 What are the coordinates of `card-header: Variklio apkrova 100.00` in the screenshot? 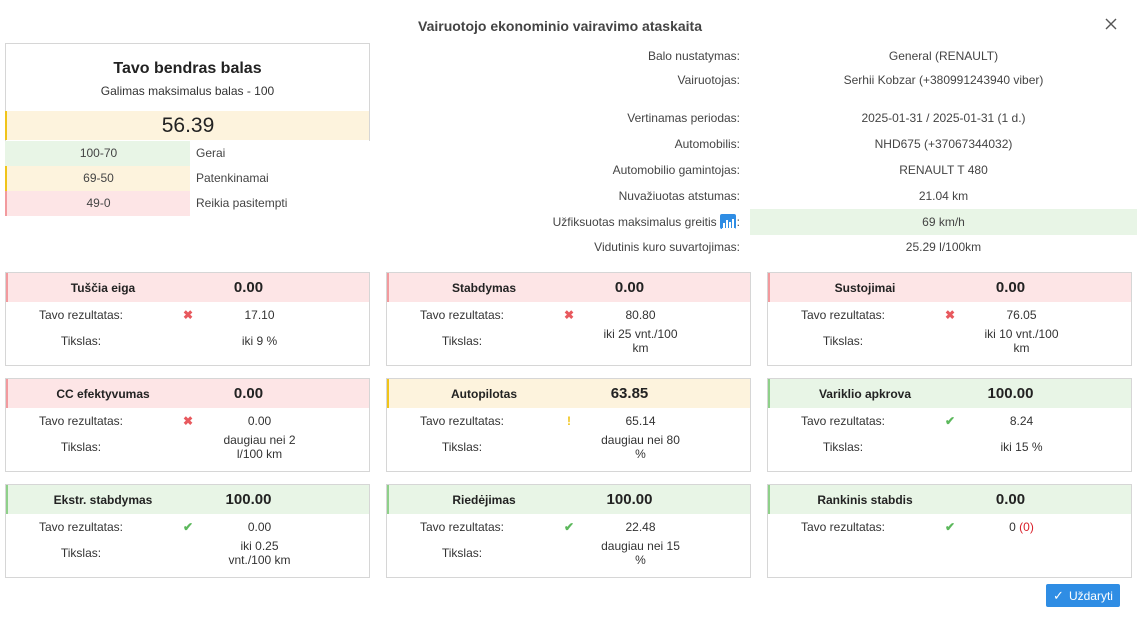 It's located at (949, 393).